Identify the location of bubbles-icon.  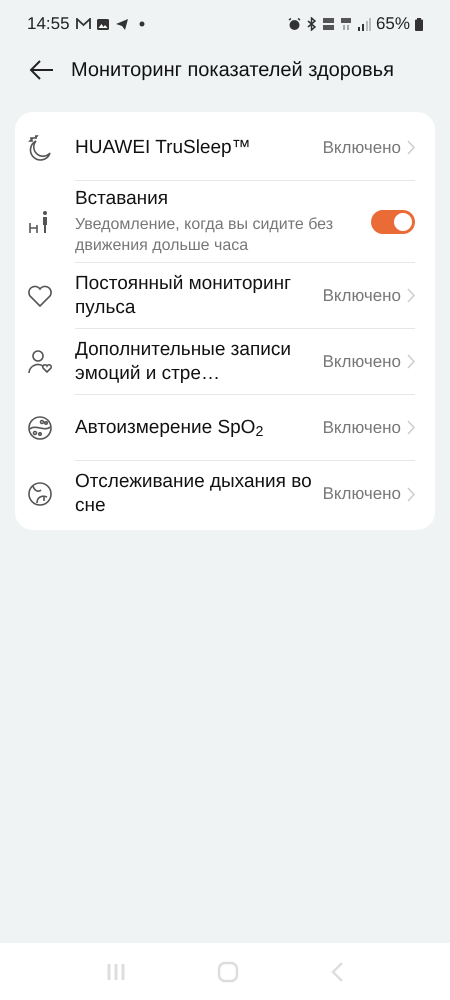
(40, 428).